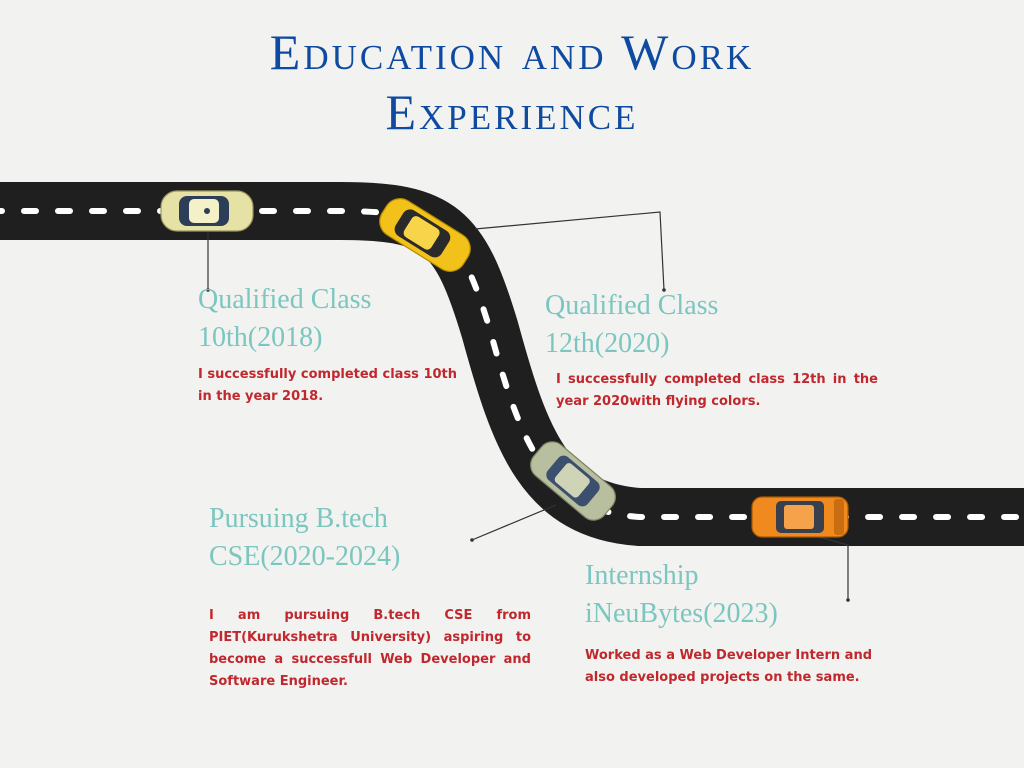 Image resolution: width=1024 pixels, height=768 pixels. What do you see at coordinates (681, 594) in the screenshot?
I see `milestone-internship-heading: Internship iNeuBytes(2023)` at bounding box center [681, 594].